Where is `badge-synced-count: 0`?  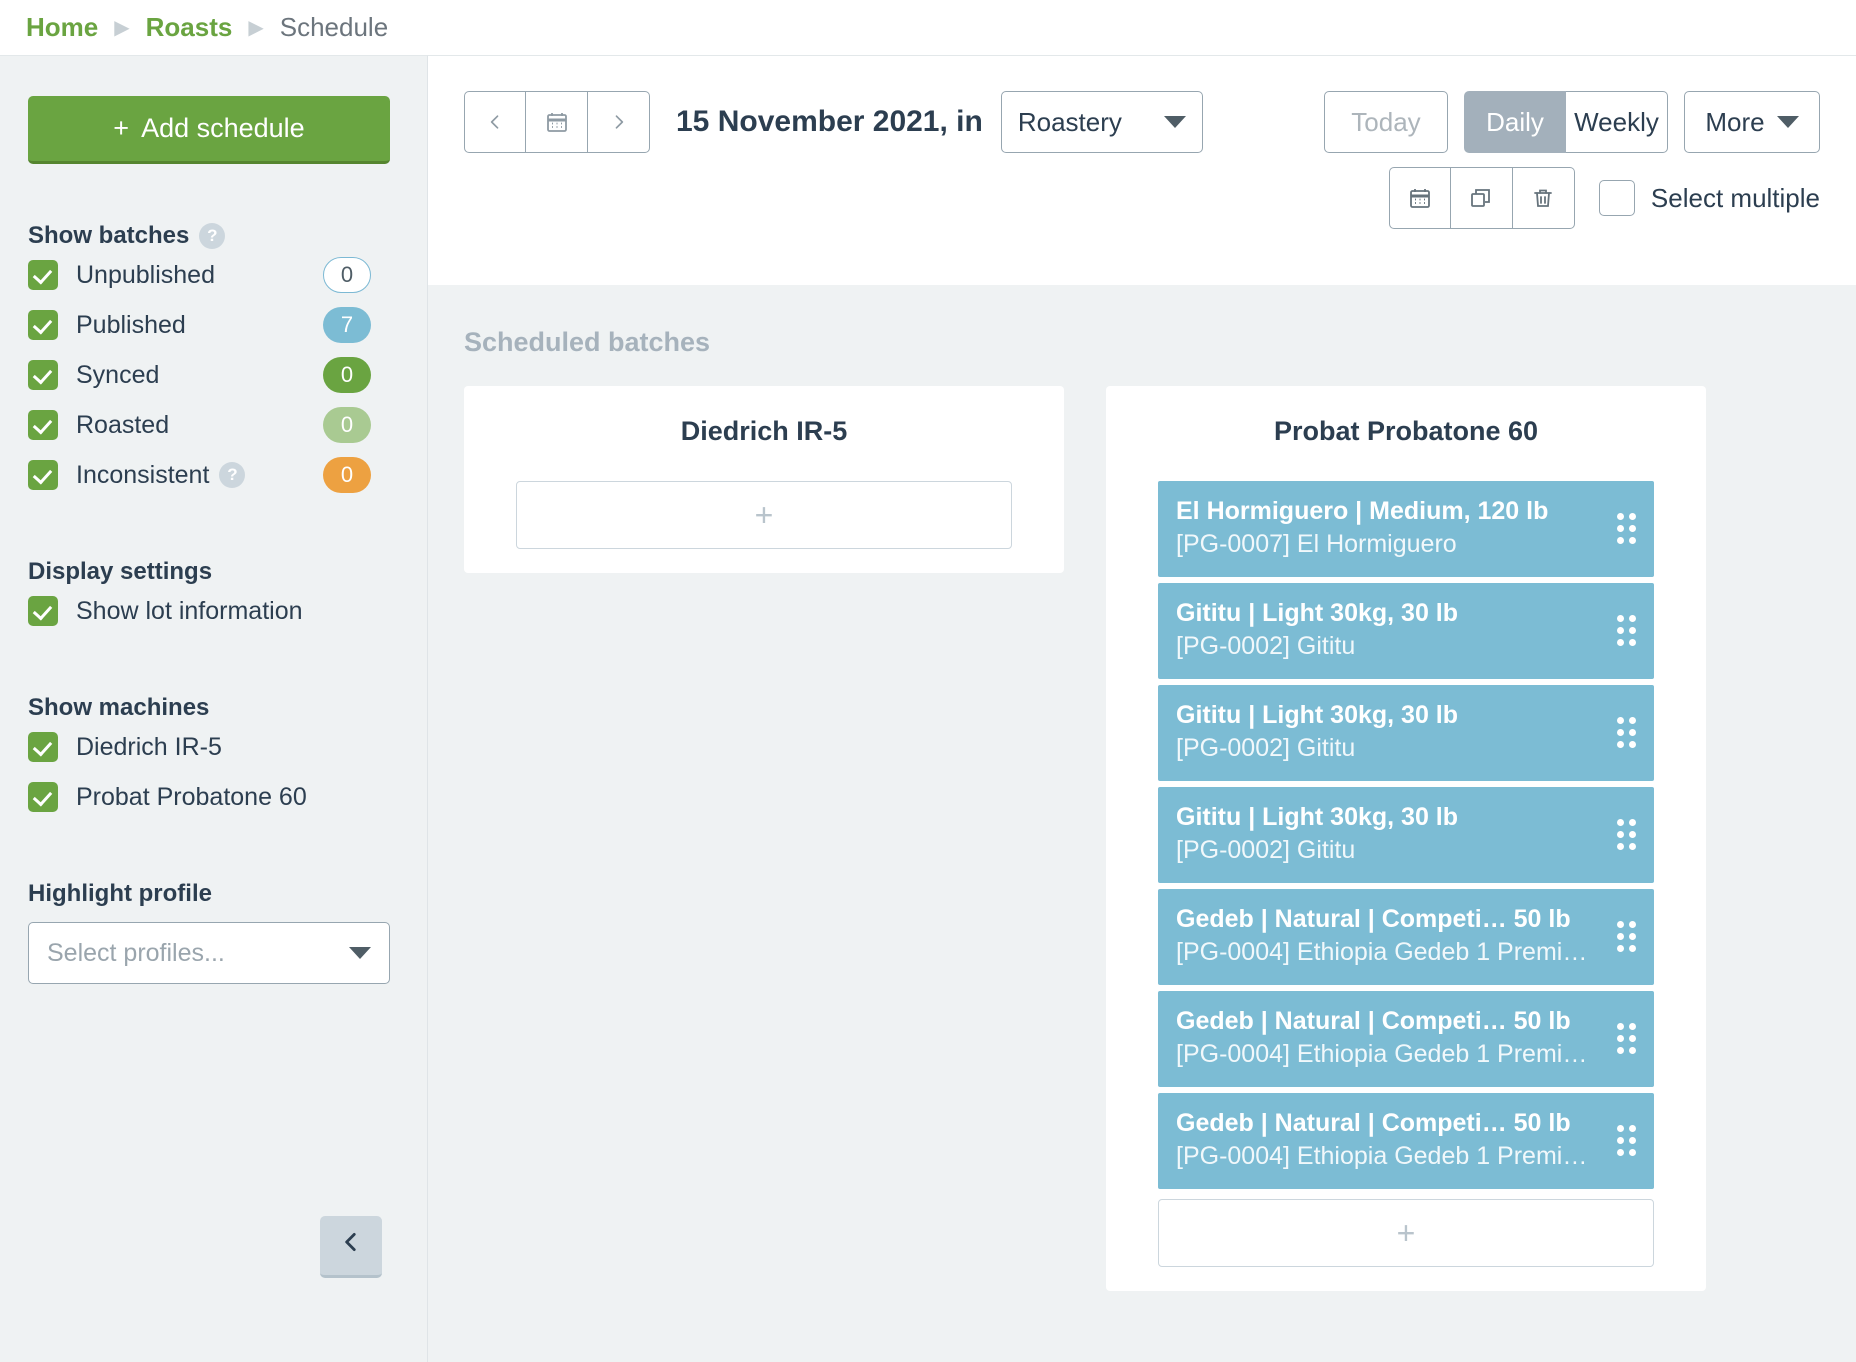
badge-synced-count: 0 is located at coordinates (347, 375).